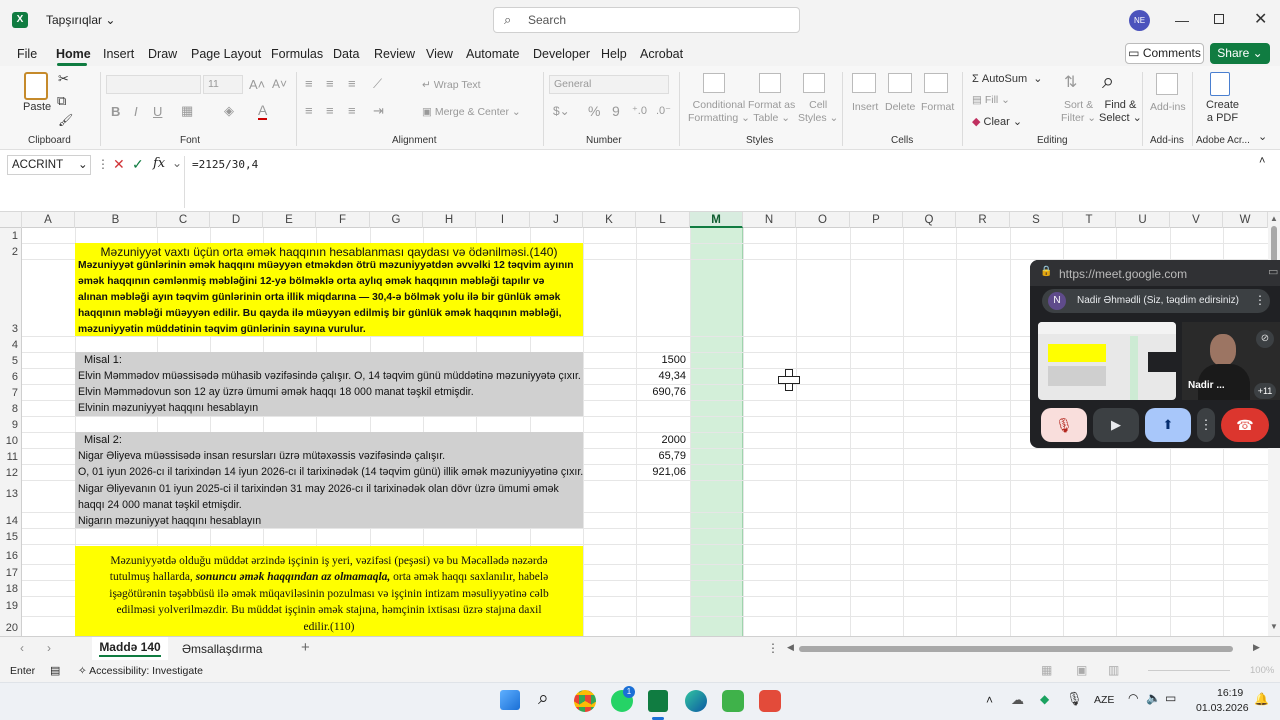 The image size is (1280, 720). Describe the element at coordinates (929, 220) in the screenshot. I see `column-header: Q` at that location.